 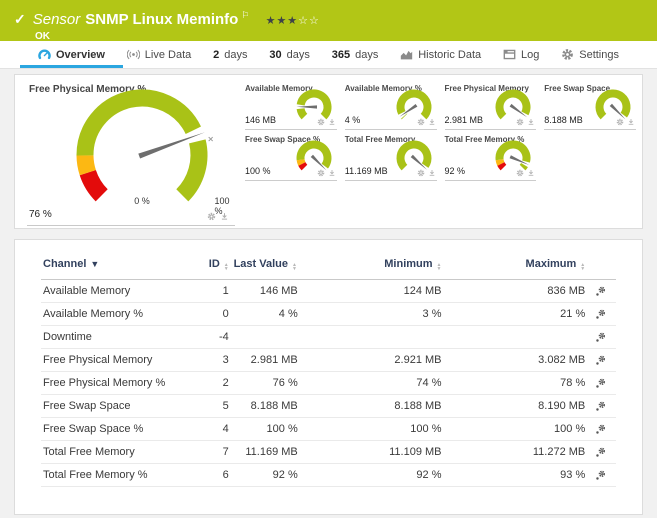 I want to click on mini-gauge-panel: Free Swap Space 8.188 MB, so click(x=590, y=105).